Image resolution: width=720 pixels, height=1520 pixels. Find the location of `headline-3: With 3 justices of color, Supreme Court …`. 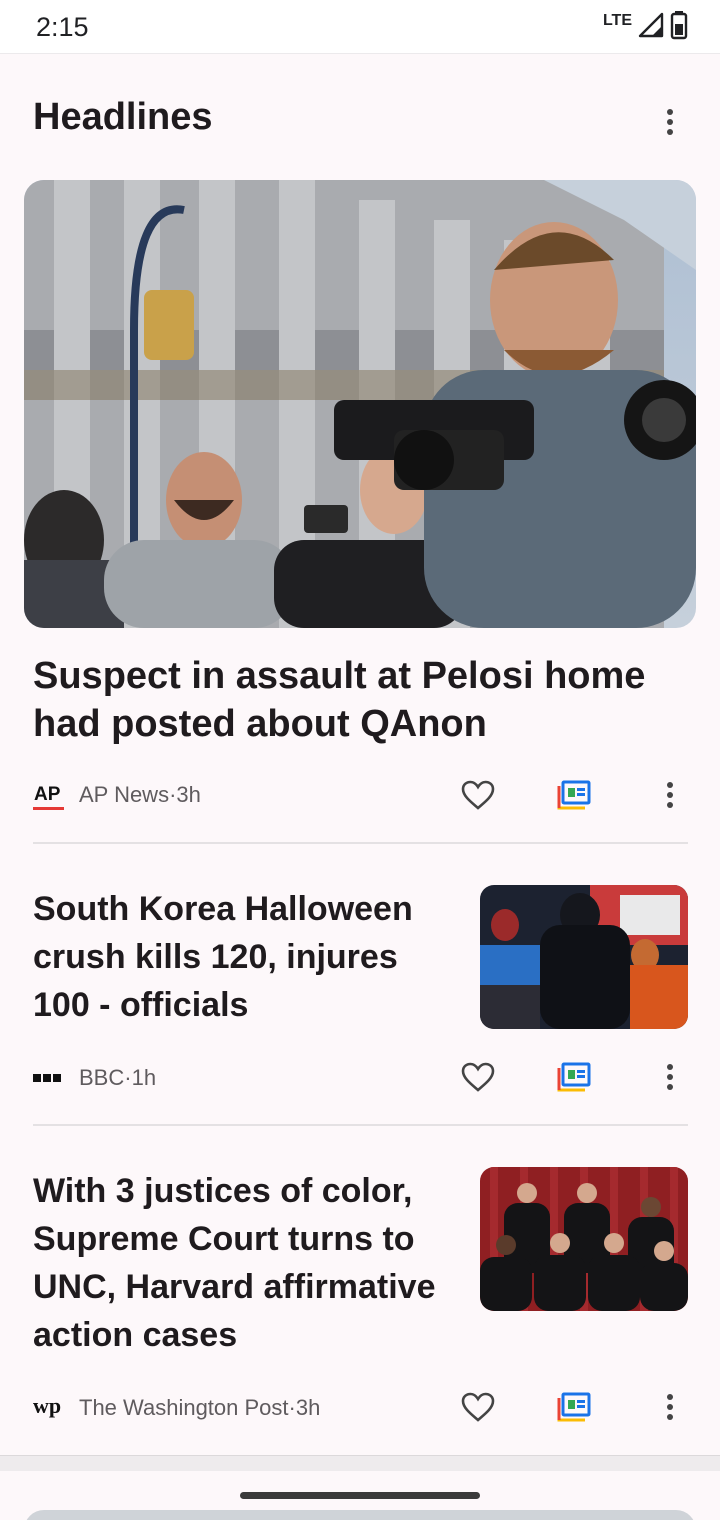

headline-3: With 3 justices of color, Supreme Court … is located at coordinates (243, 1263).